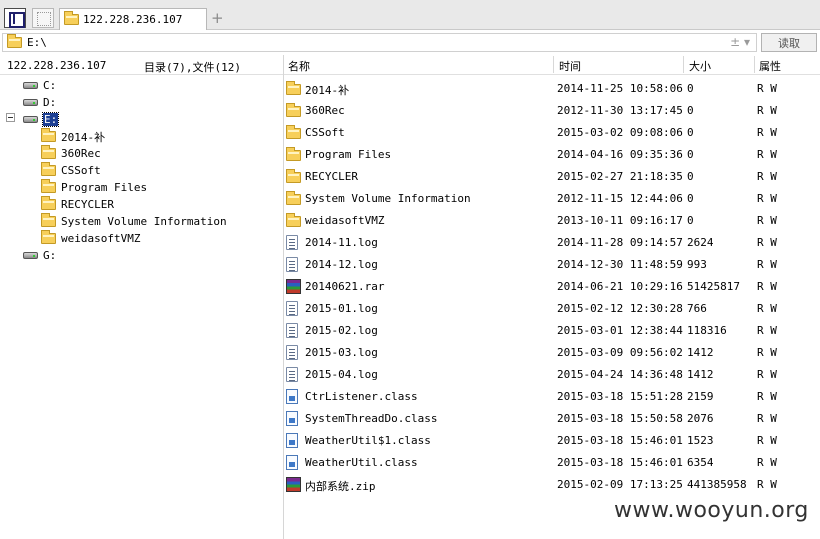  What do you see at coordinates (552, 375) in the screenshot?
I see `file-row: 2015-04.log 2015-04-24 14:36:48 1412 R W` at bounding box center [552, 375].